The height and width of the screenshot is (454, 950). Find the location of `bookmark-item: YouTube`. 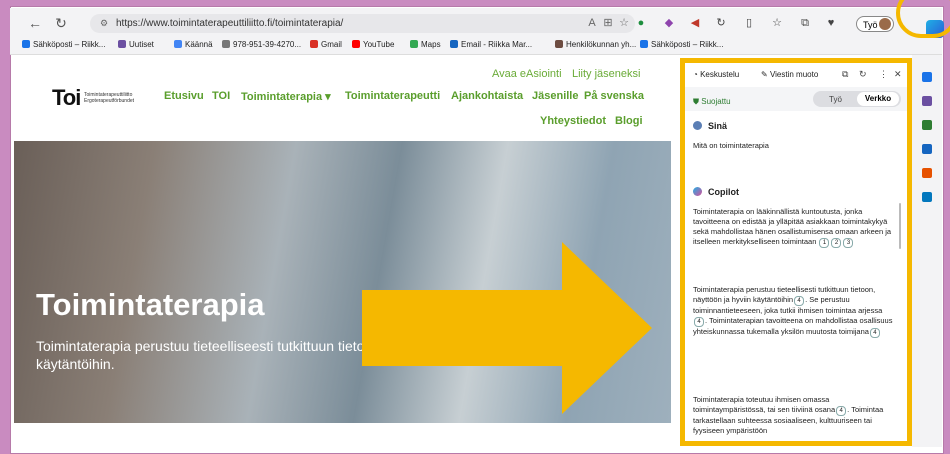

bookmark-item: YouTube is located at coordinates (373, 44).